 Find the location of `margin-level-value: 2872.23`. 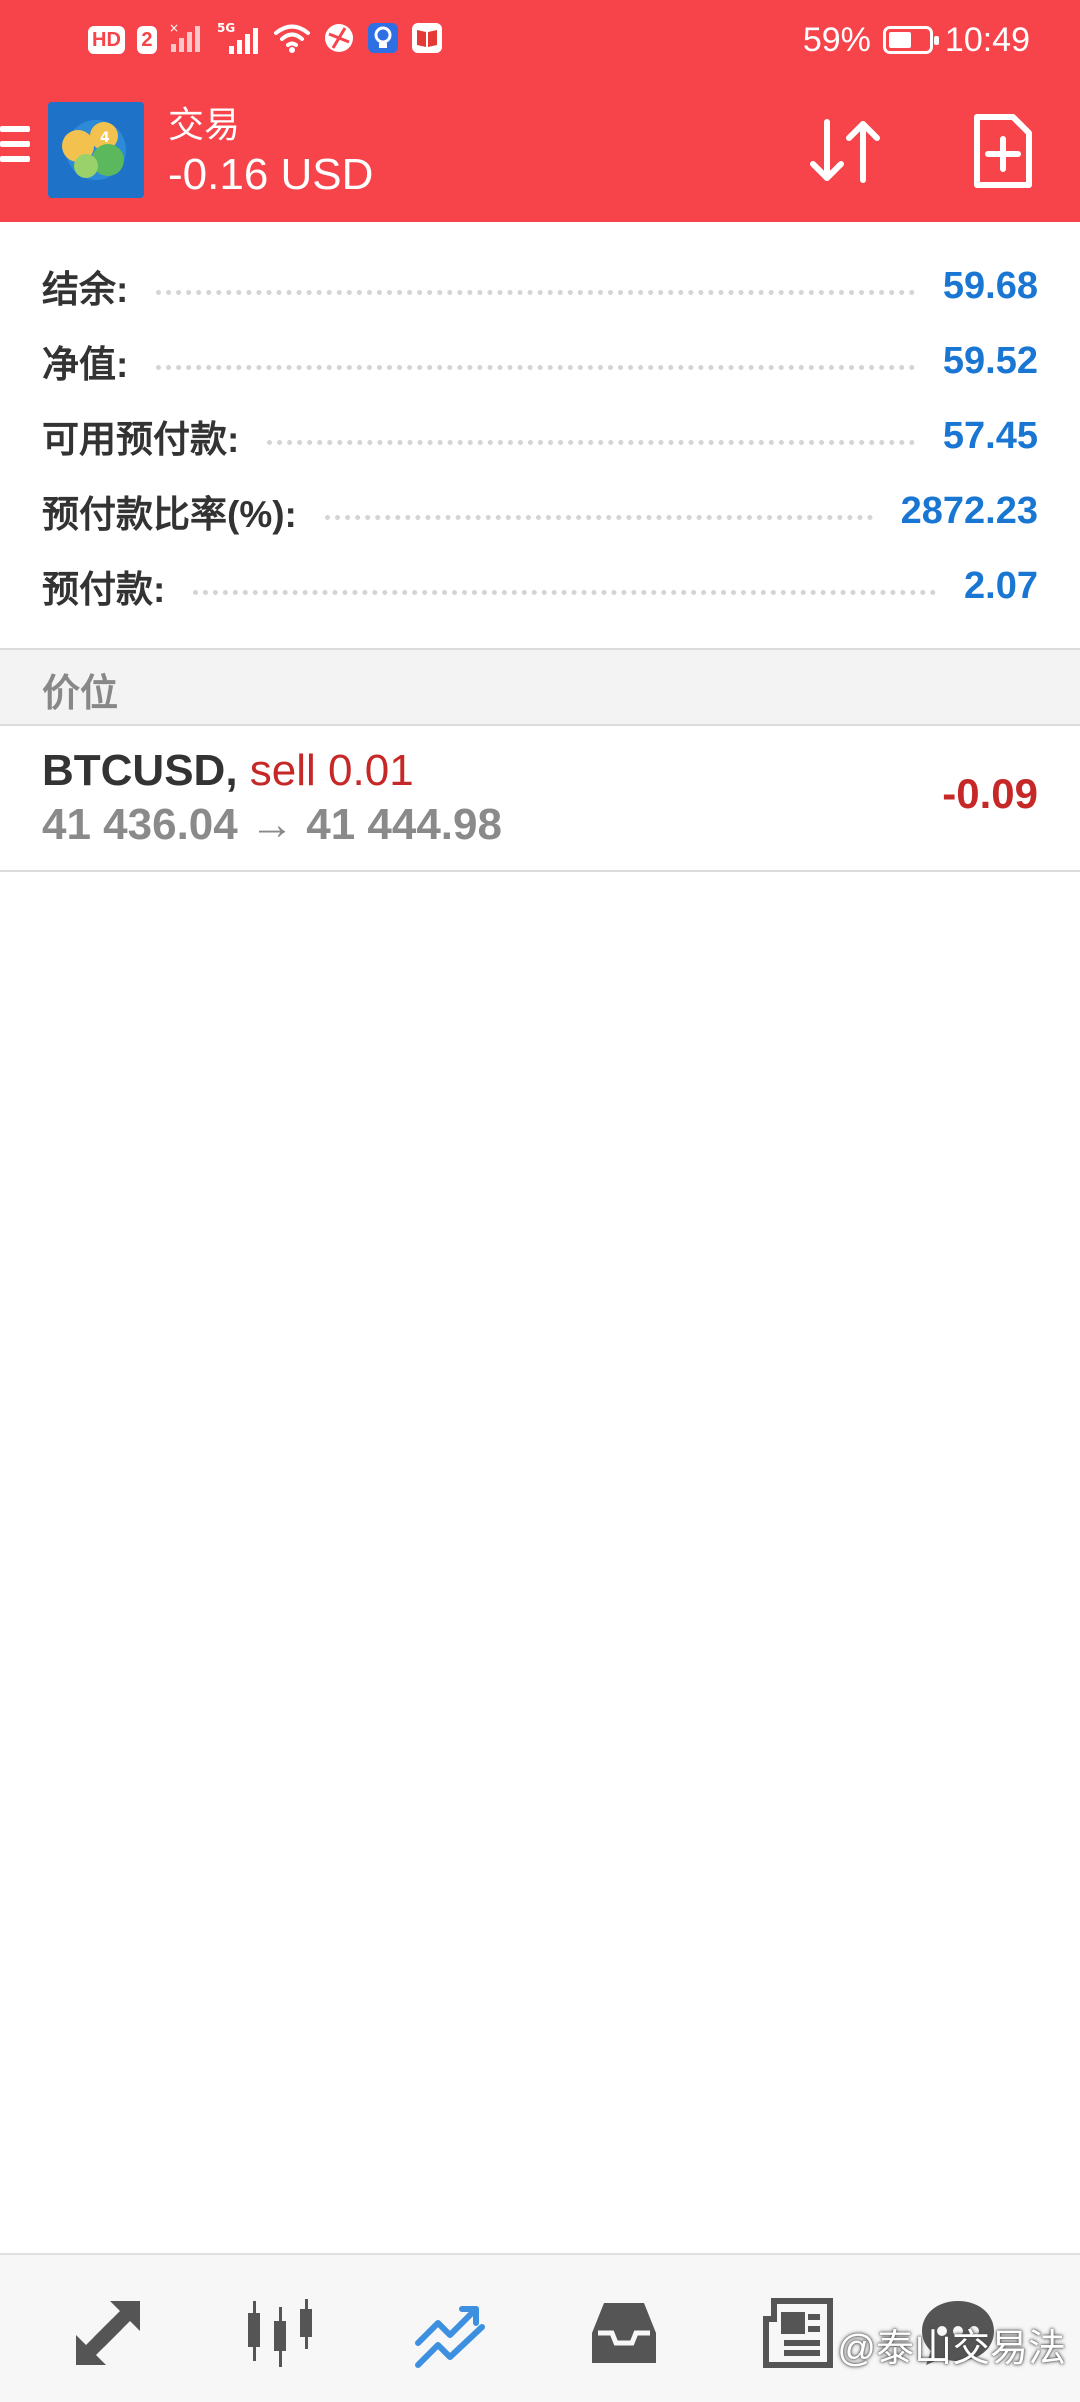

margin-level-value: 2872.23 is located at coordinates (969, 510).